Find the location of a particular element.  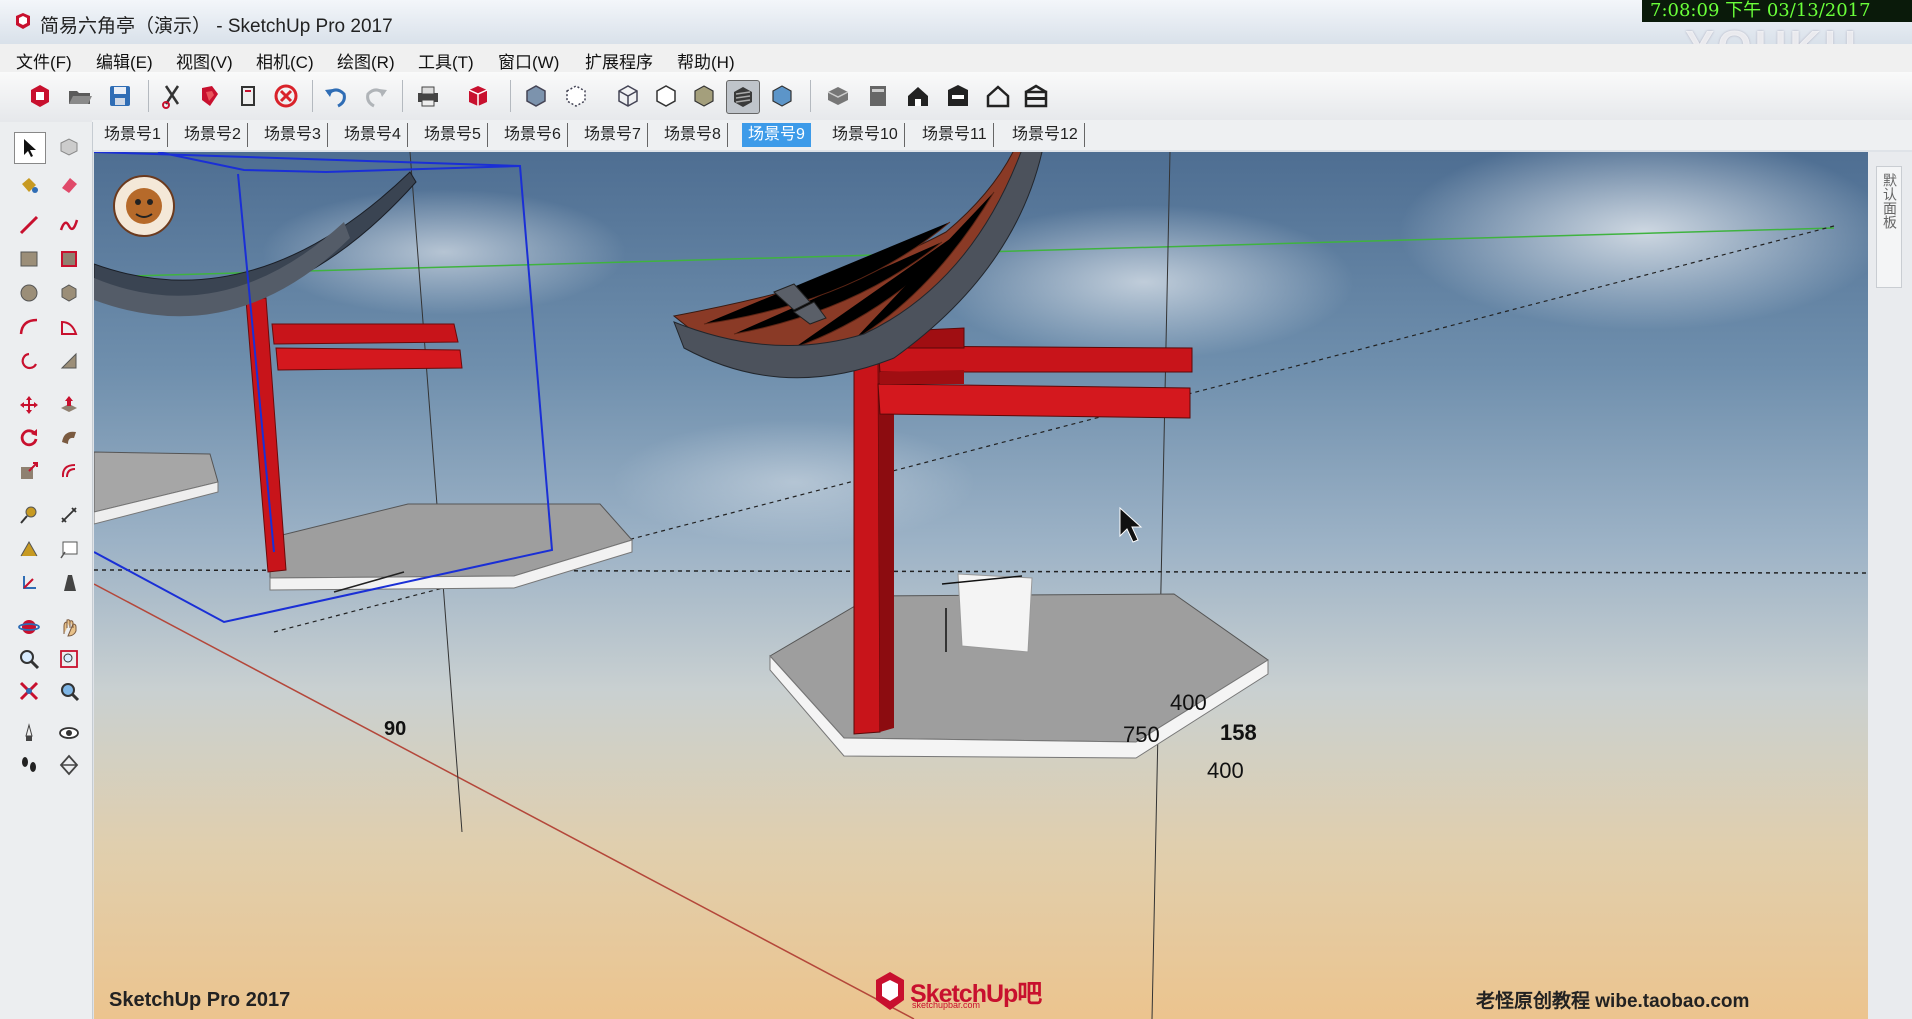

protractor-icon is located at coordinates (29, 549).